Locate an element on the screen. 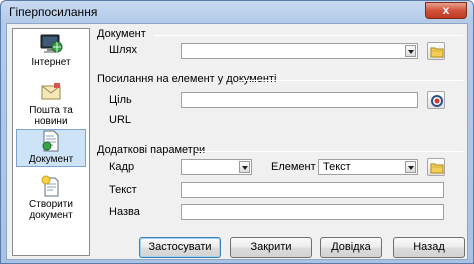  target-label: Ціль is located at coordinates (120, 100).